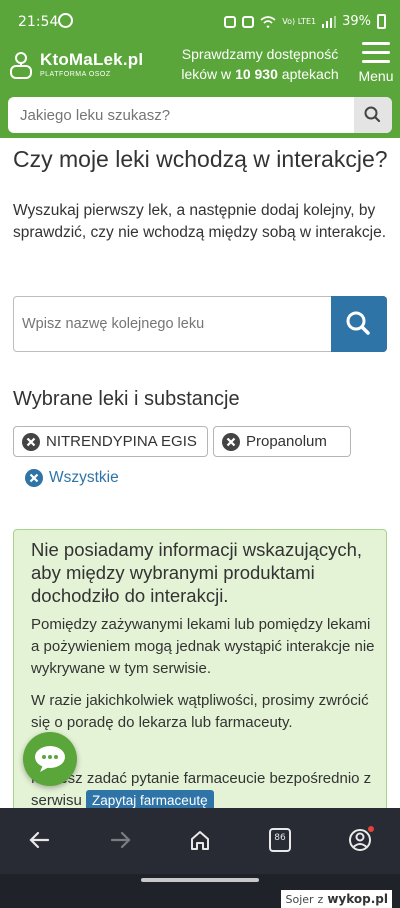  I want to click on add-drug-search-button, so click(359, 324).